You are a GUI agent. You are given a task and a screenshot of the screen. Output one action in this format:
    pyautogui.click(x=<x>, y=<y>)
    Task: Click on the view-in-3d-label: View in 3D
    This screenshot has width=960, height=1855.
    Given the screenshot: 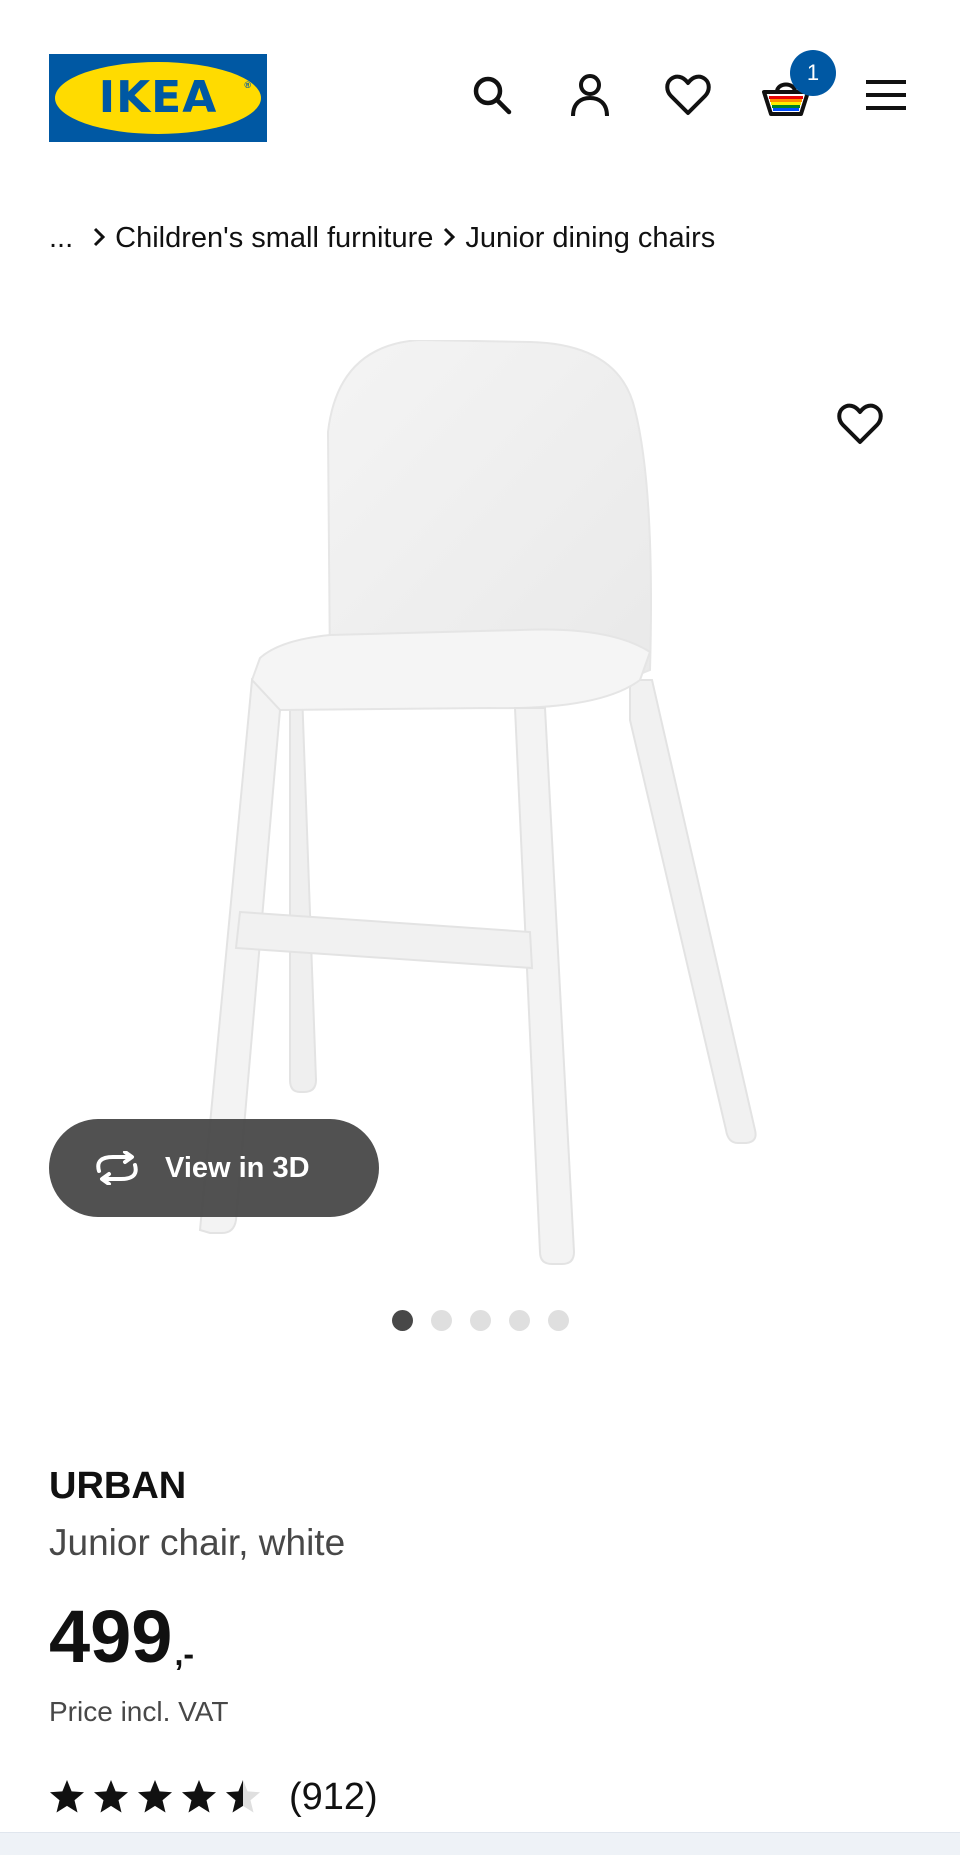 What is the action you would take?
    pyautogui.click(x=237, y=1167)
    